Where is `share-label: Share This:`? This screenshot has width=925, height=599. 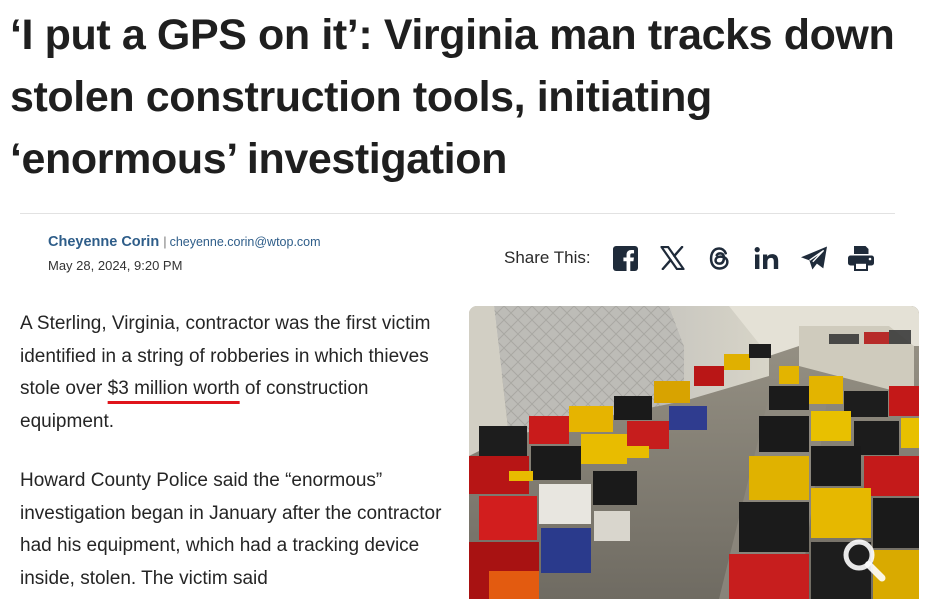 share-label: Share This: is located at coordinates (547, 257).